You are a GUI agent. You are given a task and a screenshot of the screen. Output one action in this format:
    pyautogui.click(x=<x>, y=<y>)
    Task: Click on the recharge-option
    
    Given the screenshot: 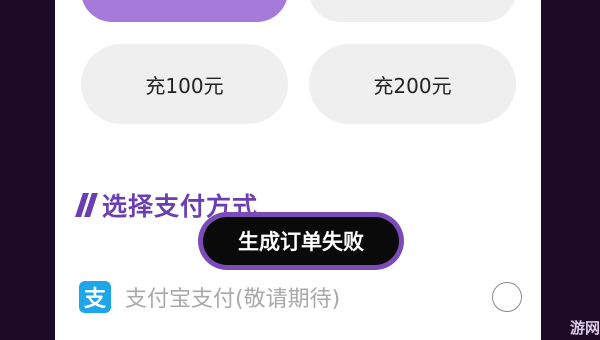 What is the action you would take?
    pyautogui.click(x=412, y=11)
    